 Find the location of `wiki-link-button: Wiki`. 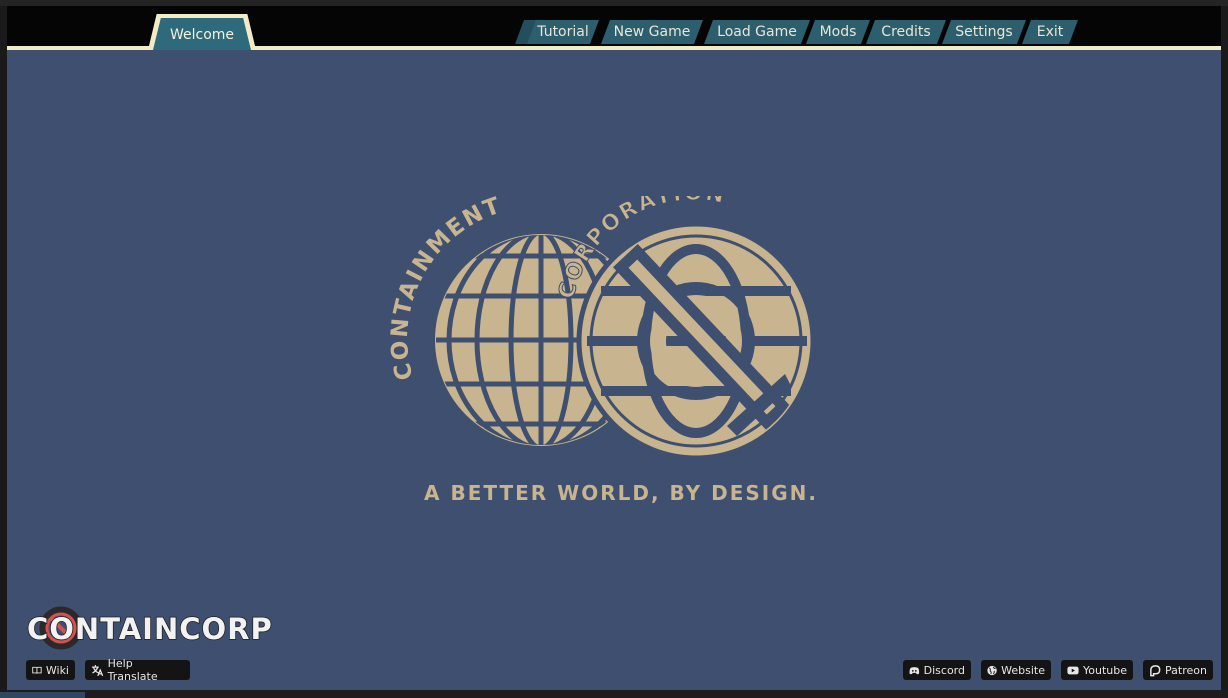

wiki-link-button: Wiki is located at coordinates (50, 670).